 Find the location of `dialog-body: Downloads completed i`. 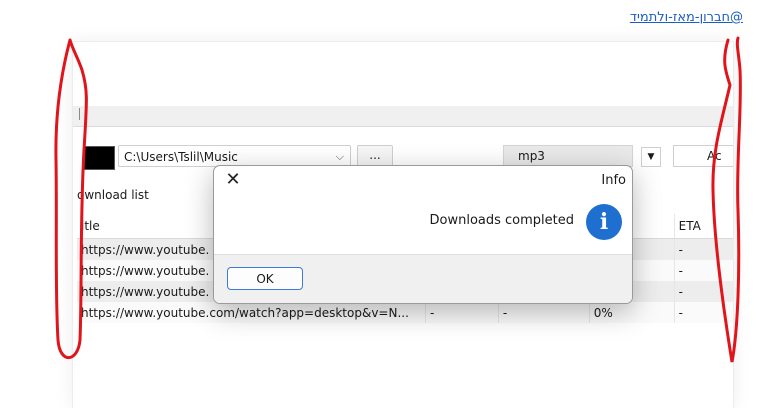

dialog-body: Downloads completed i is located at coordinates (423, 224).